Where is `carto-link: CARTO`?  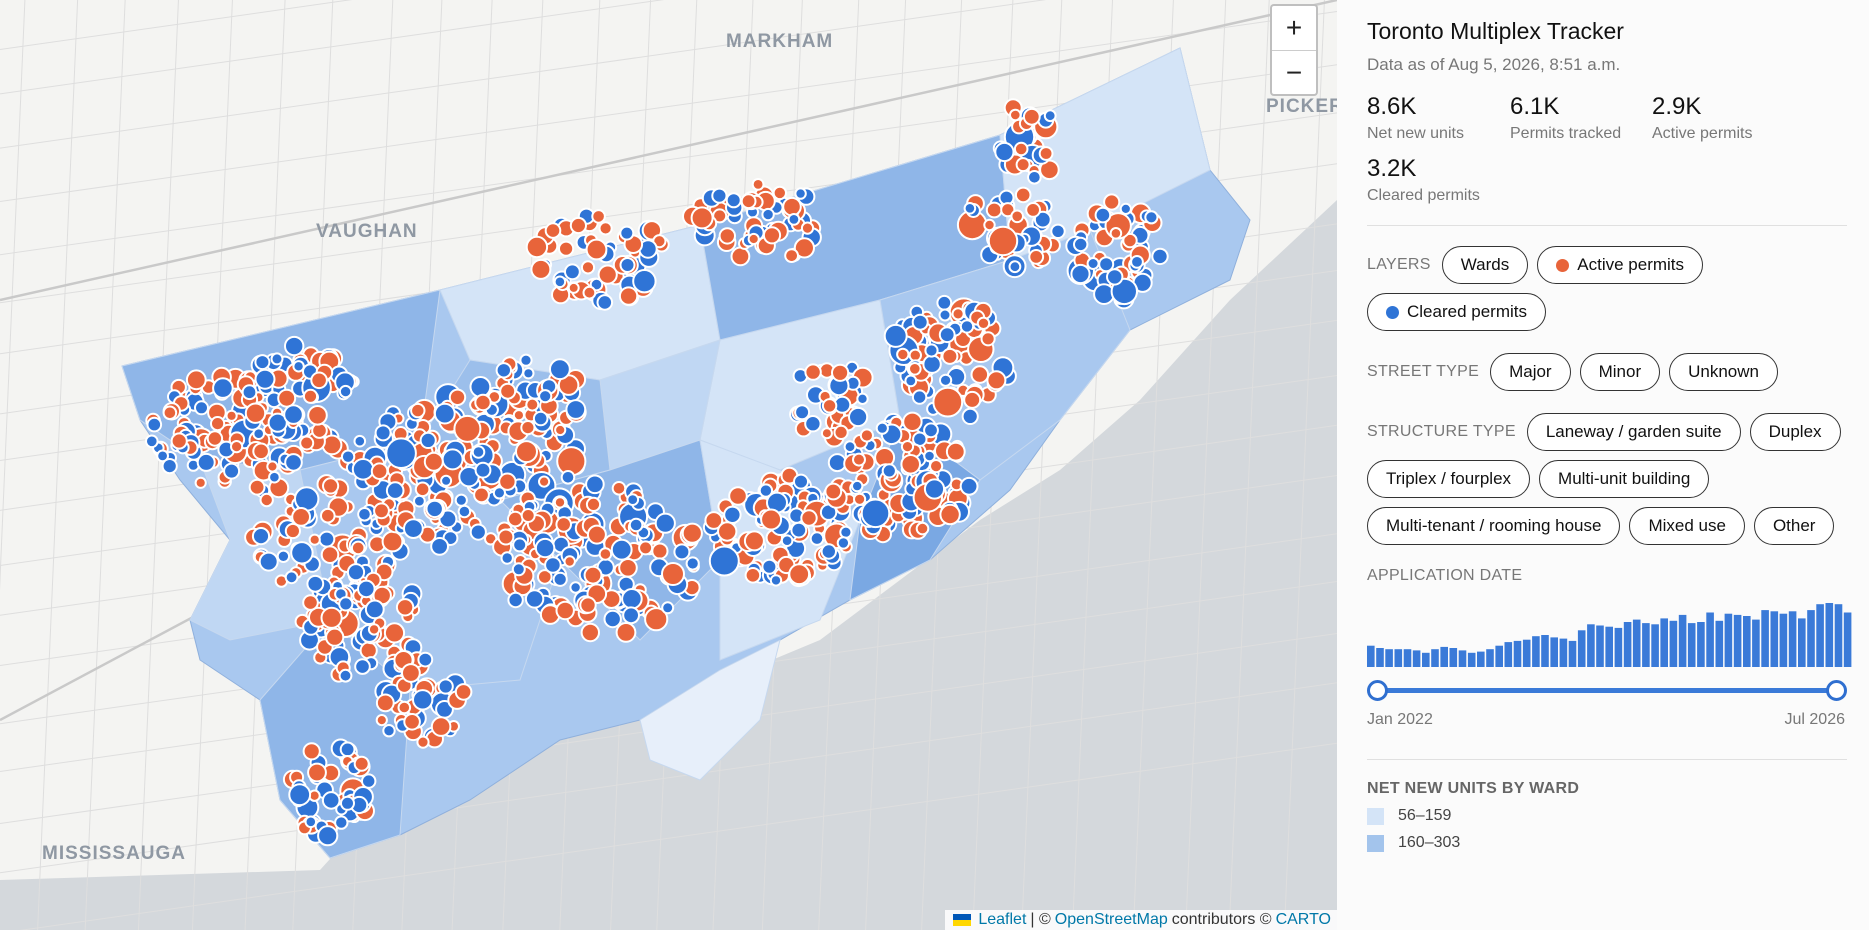 carto-link: CARTO is located at coordinates (1303, 920).